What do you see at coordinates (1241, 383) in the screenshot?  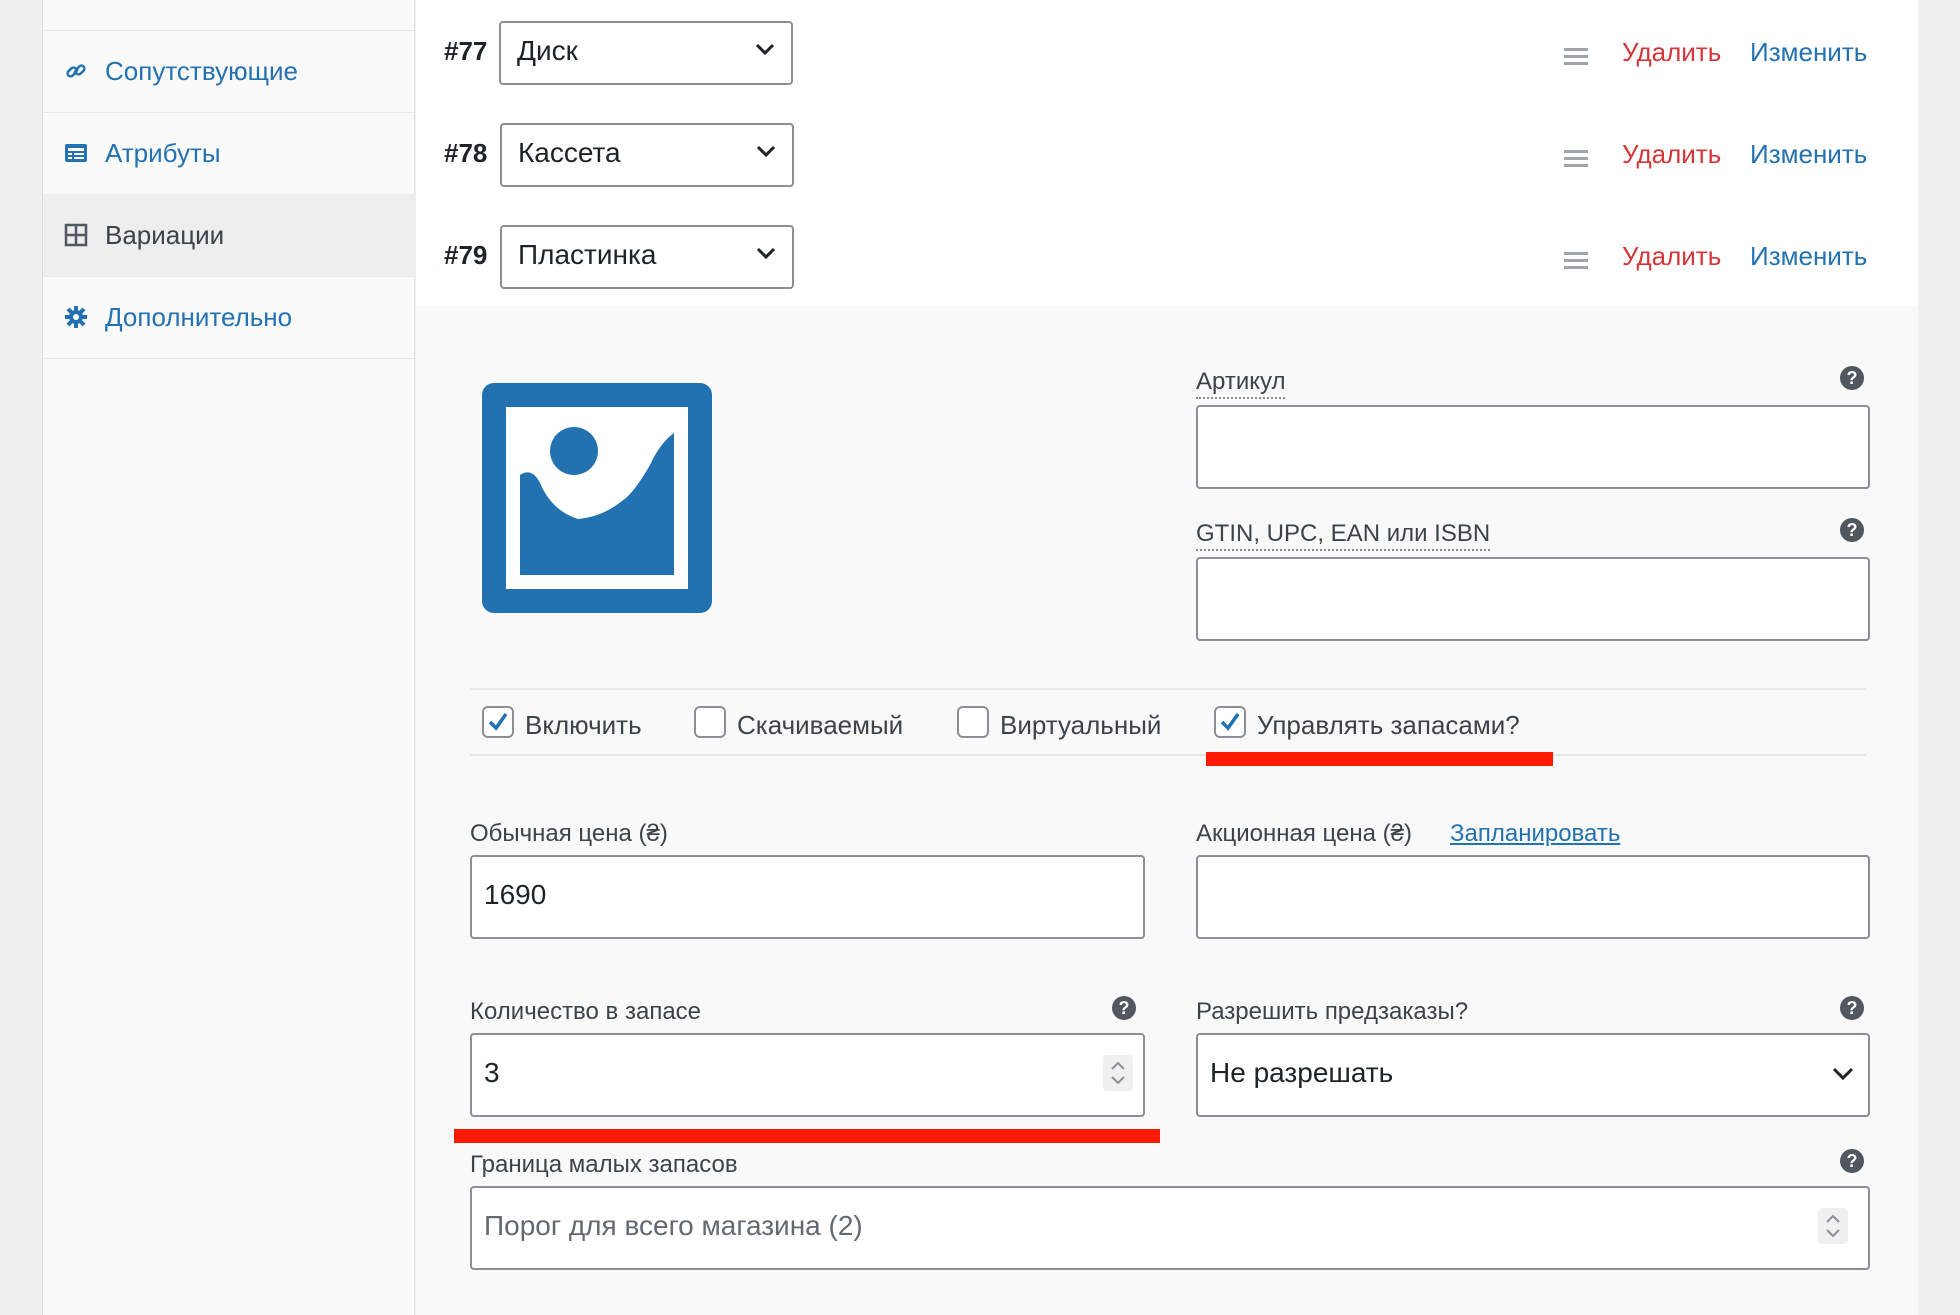 I see `sku-label: Артикул` at bounding box center [1241, 383].